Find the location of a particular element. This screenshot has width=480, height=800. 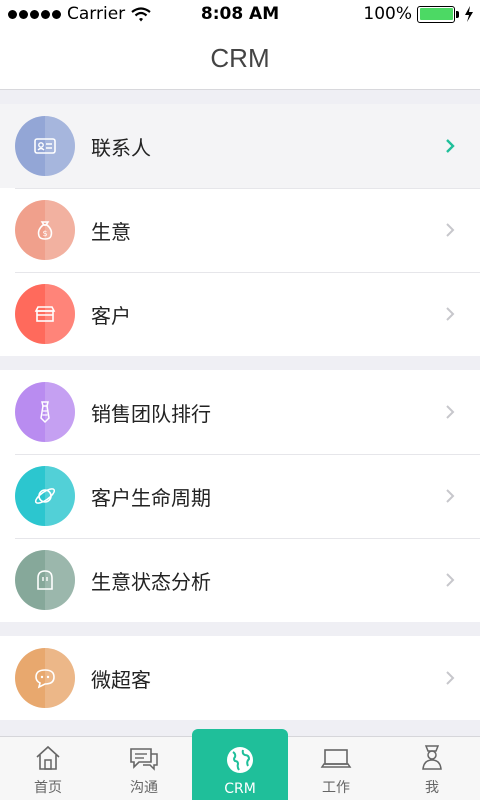

tab-crm: CRM is located at coordinates (240, 764).